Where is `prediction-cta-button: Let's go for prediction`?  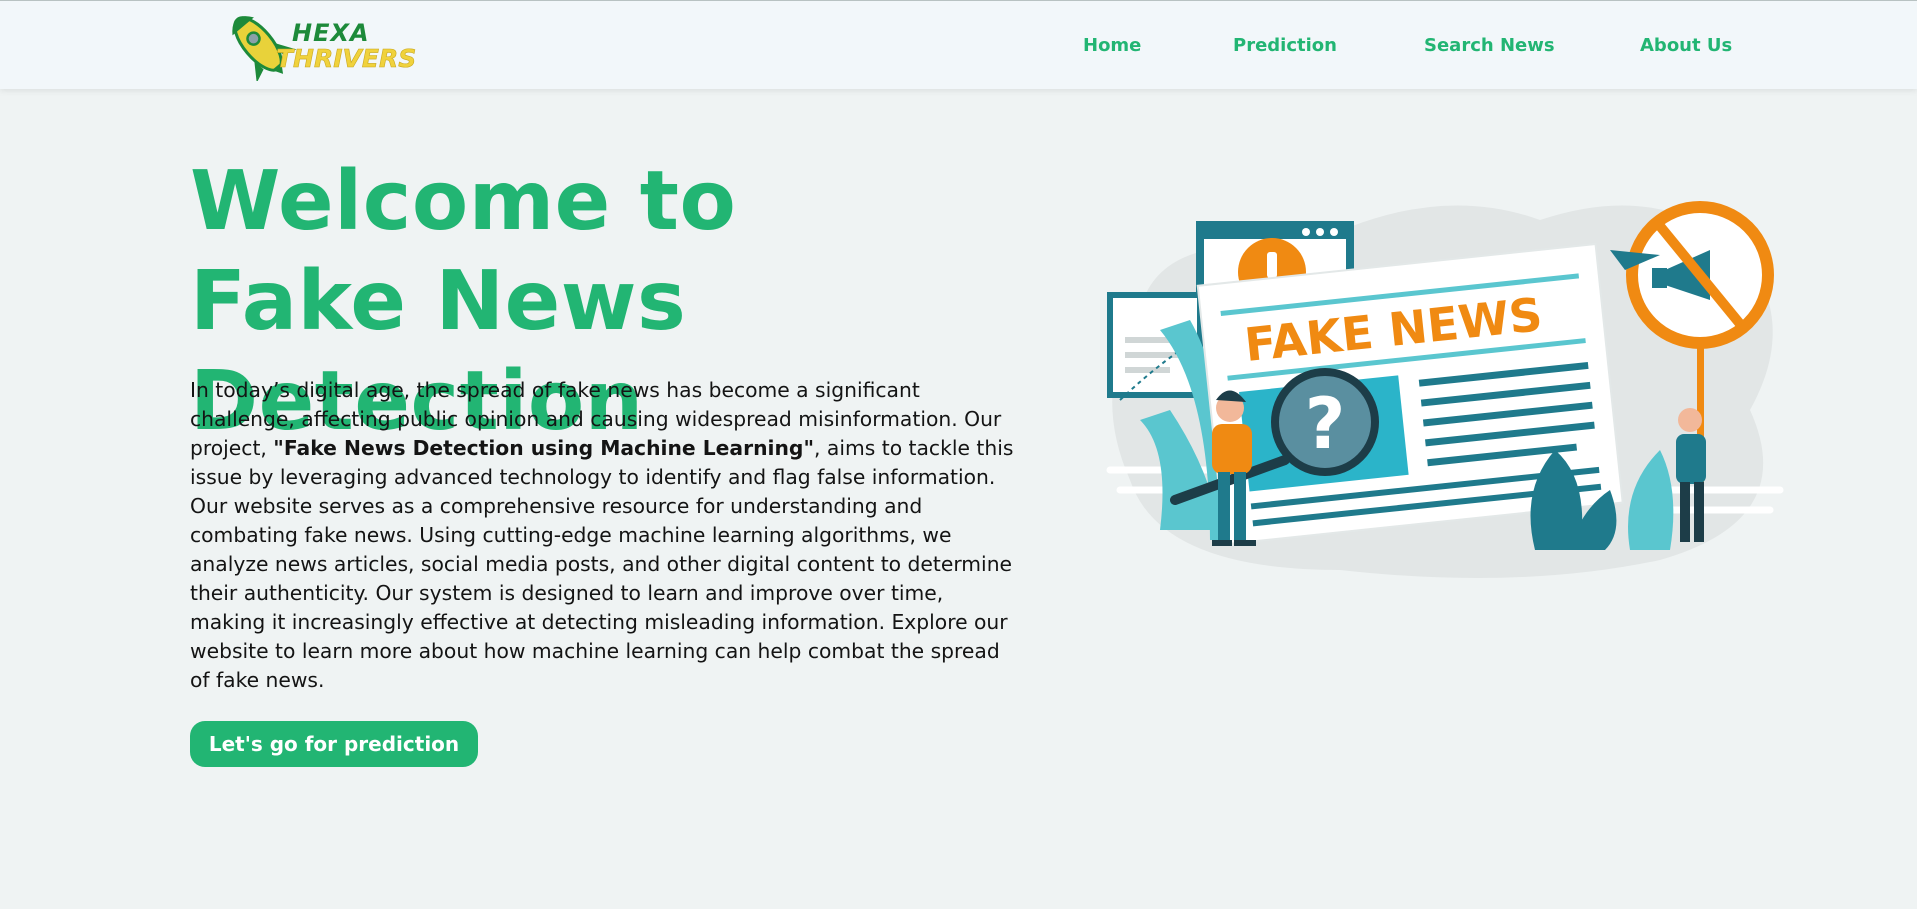
prediction-cta-button: Let's go for prediction is located at coordinates (334, 744).